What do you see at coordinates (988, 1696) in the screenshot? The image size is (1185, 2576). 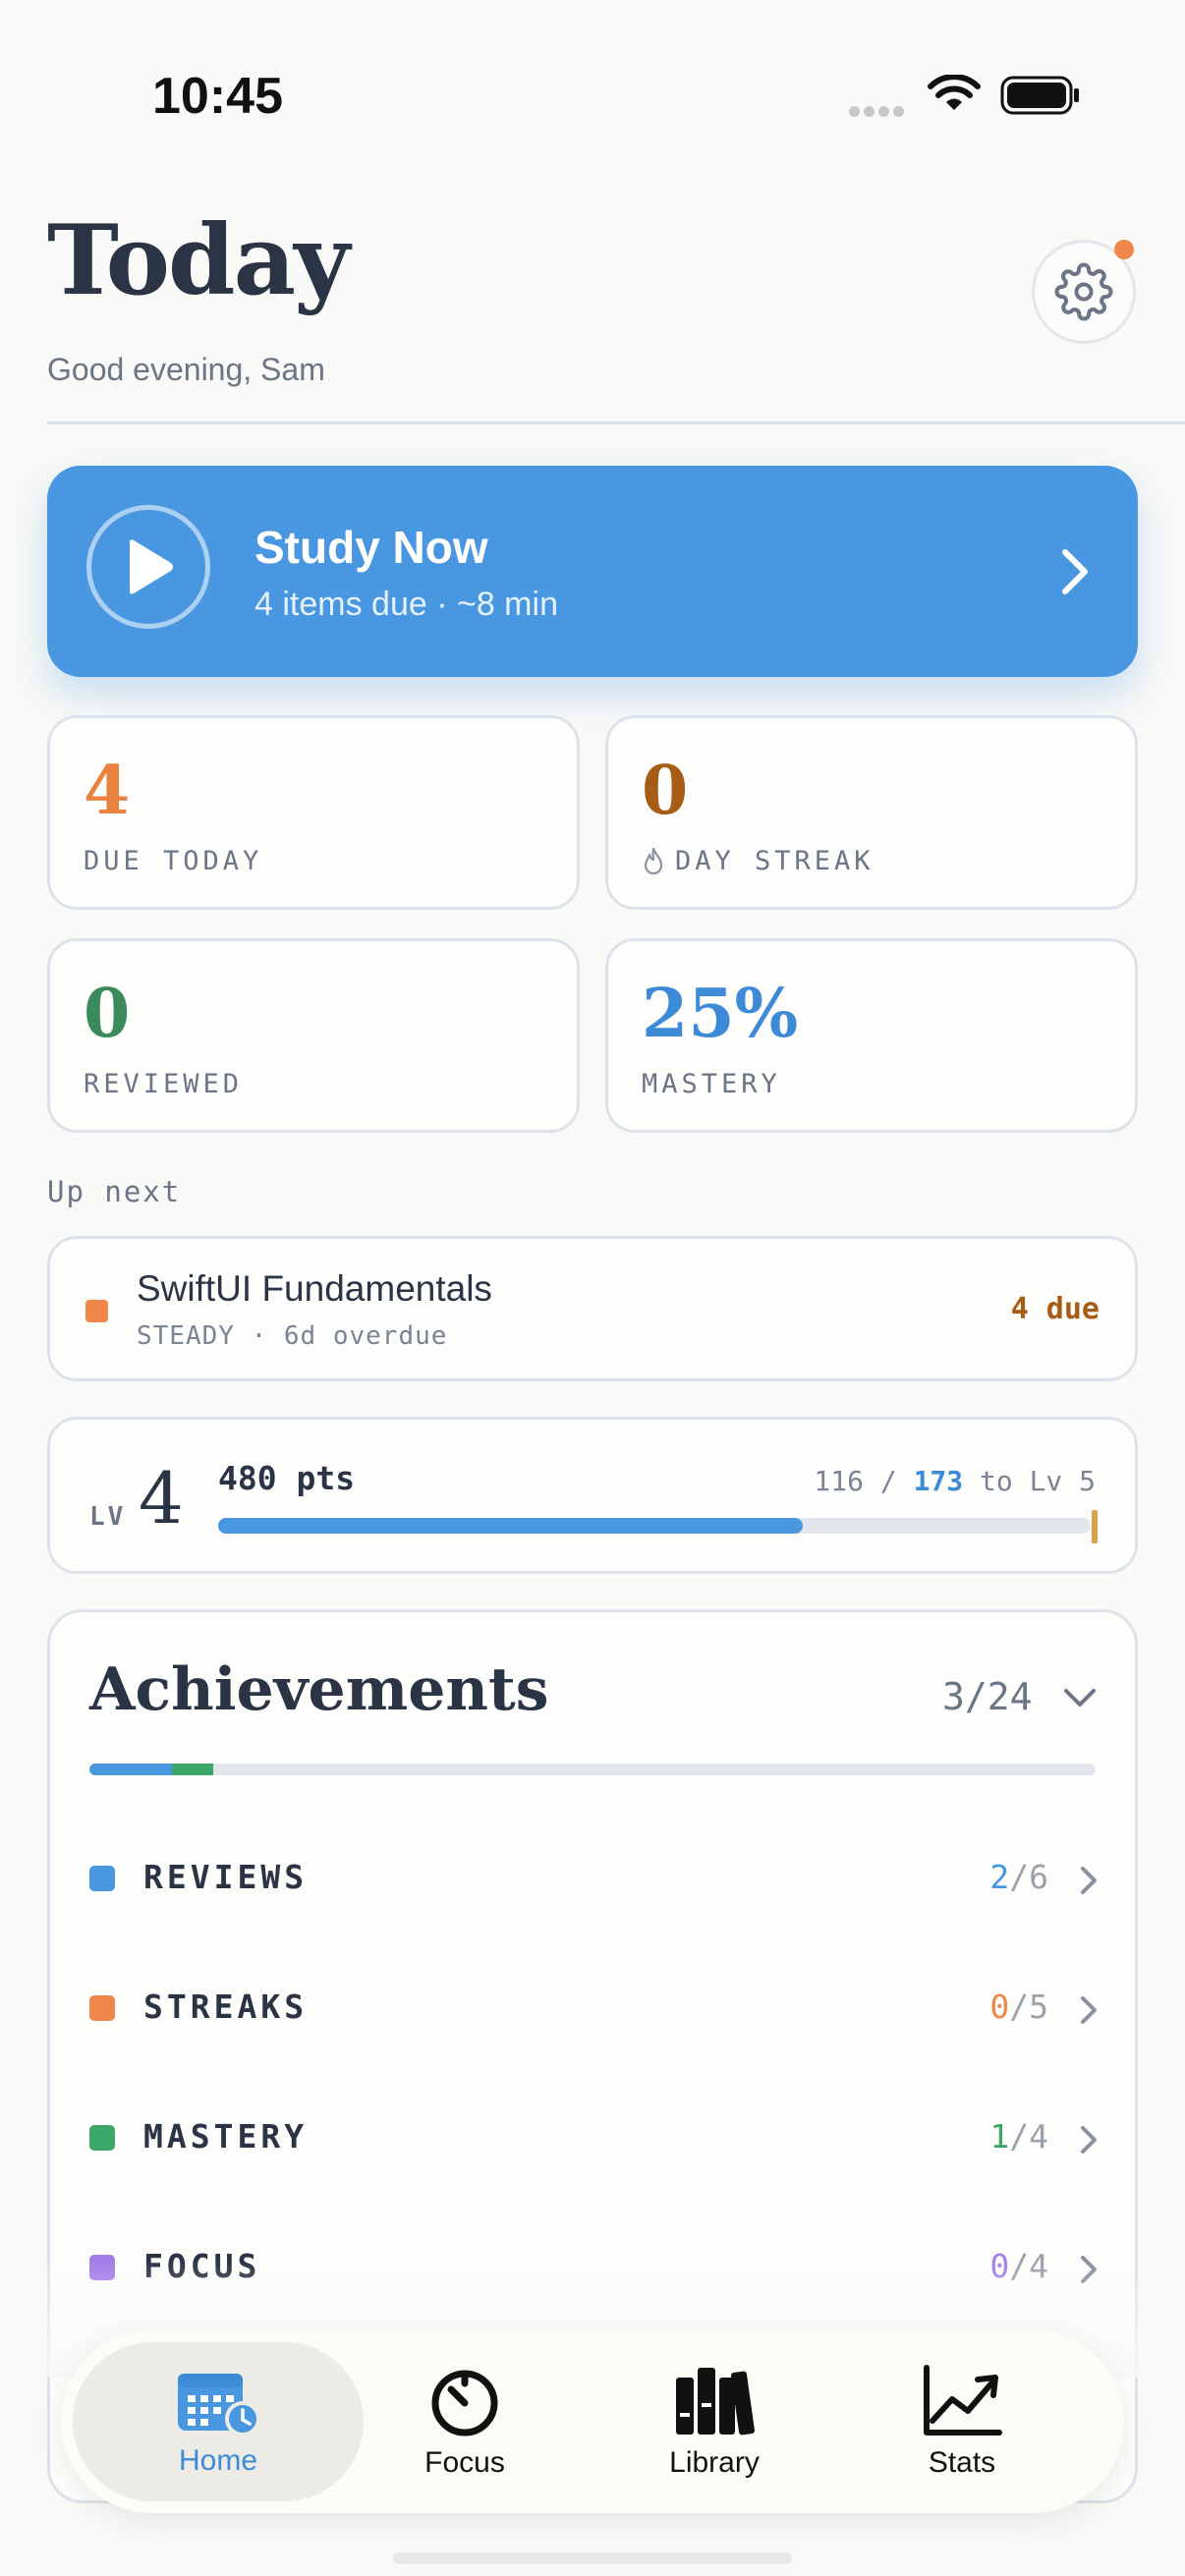 I see `achievements-count: 3/24` at bounding box center [988, 1696].